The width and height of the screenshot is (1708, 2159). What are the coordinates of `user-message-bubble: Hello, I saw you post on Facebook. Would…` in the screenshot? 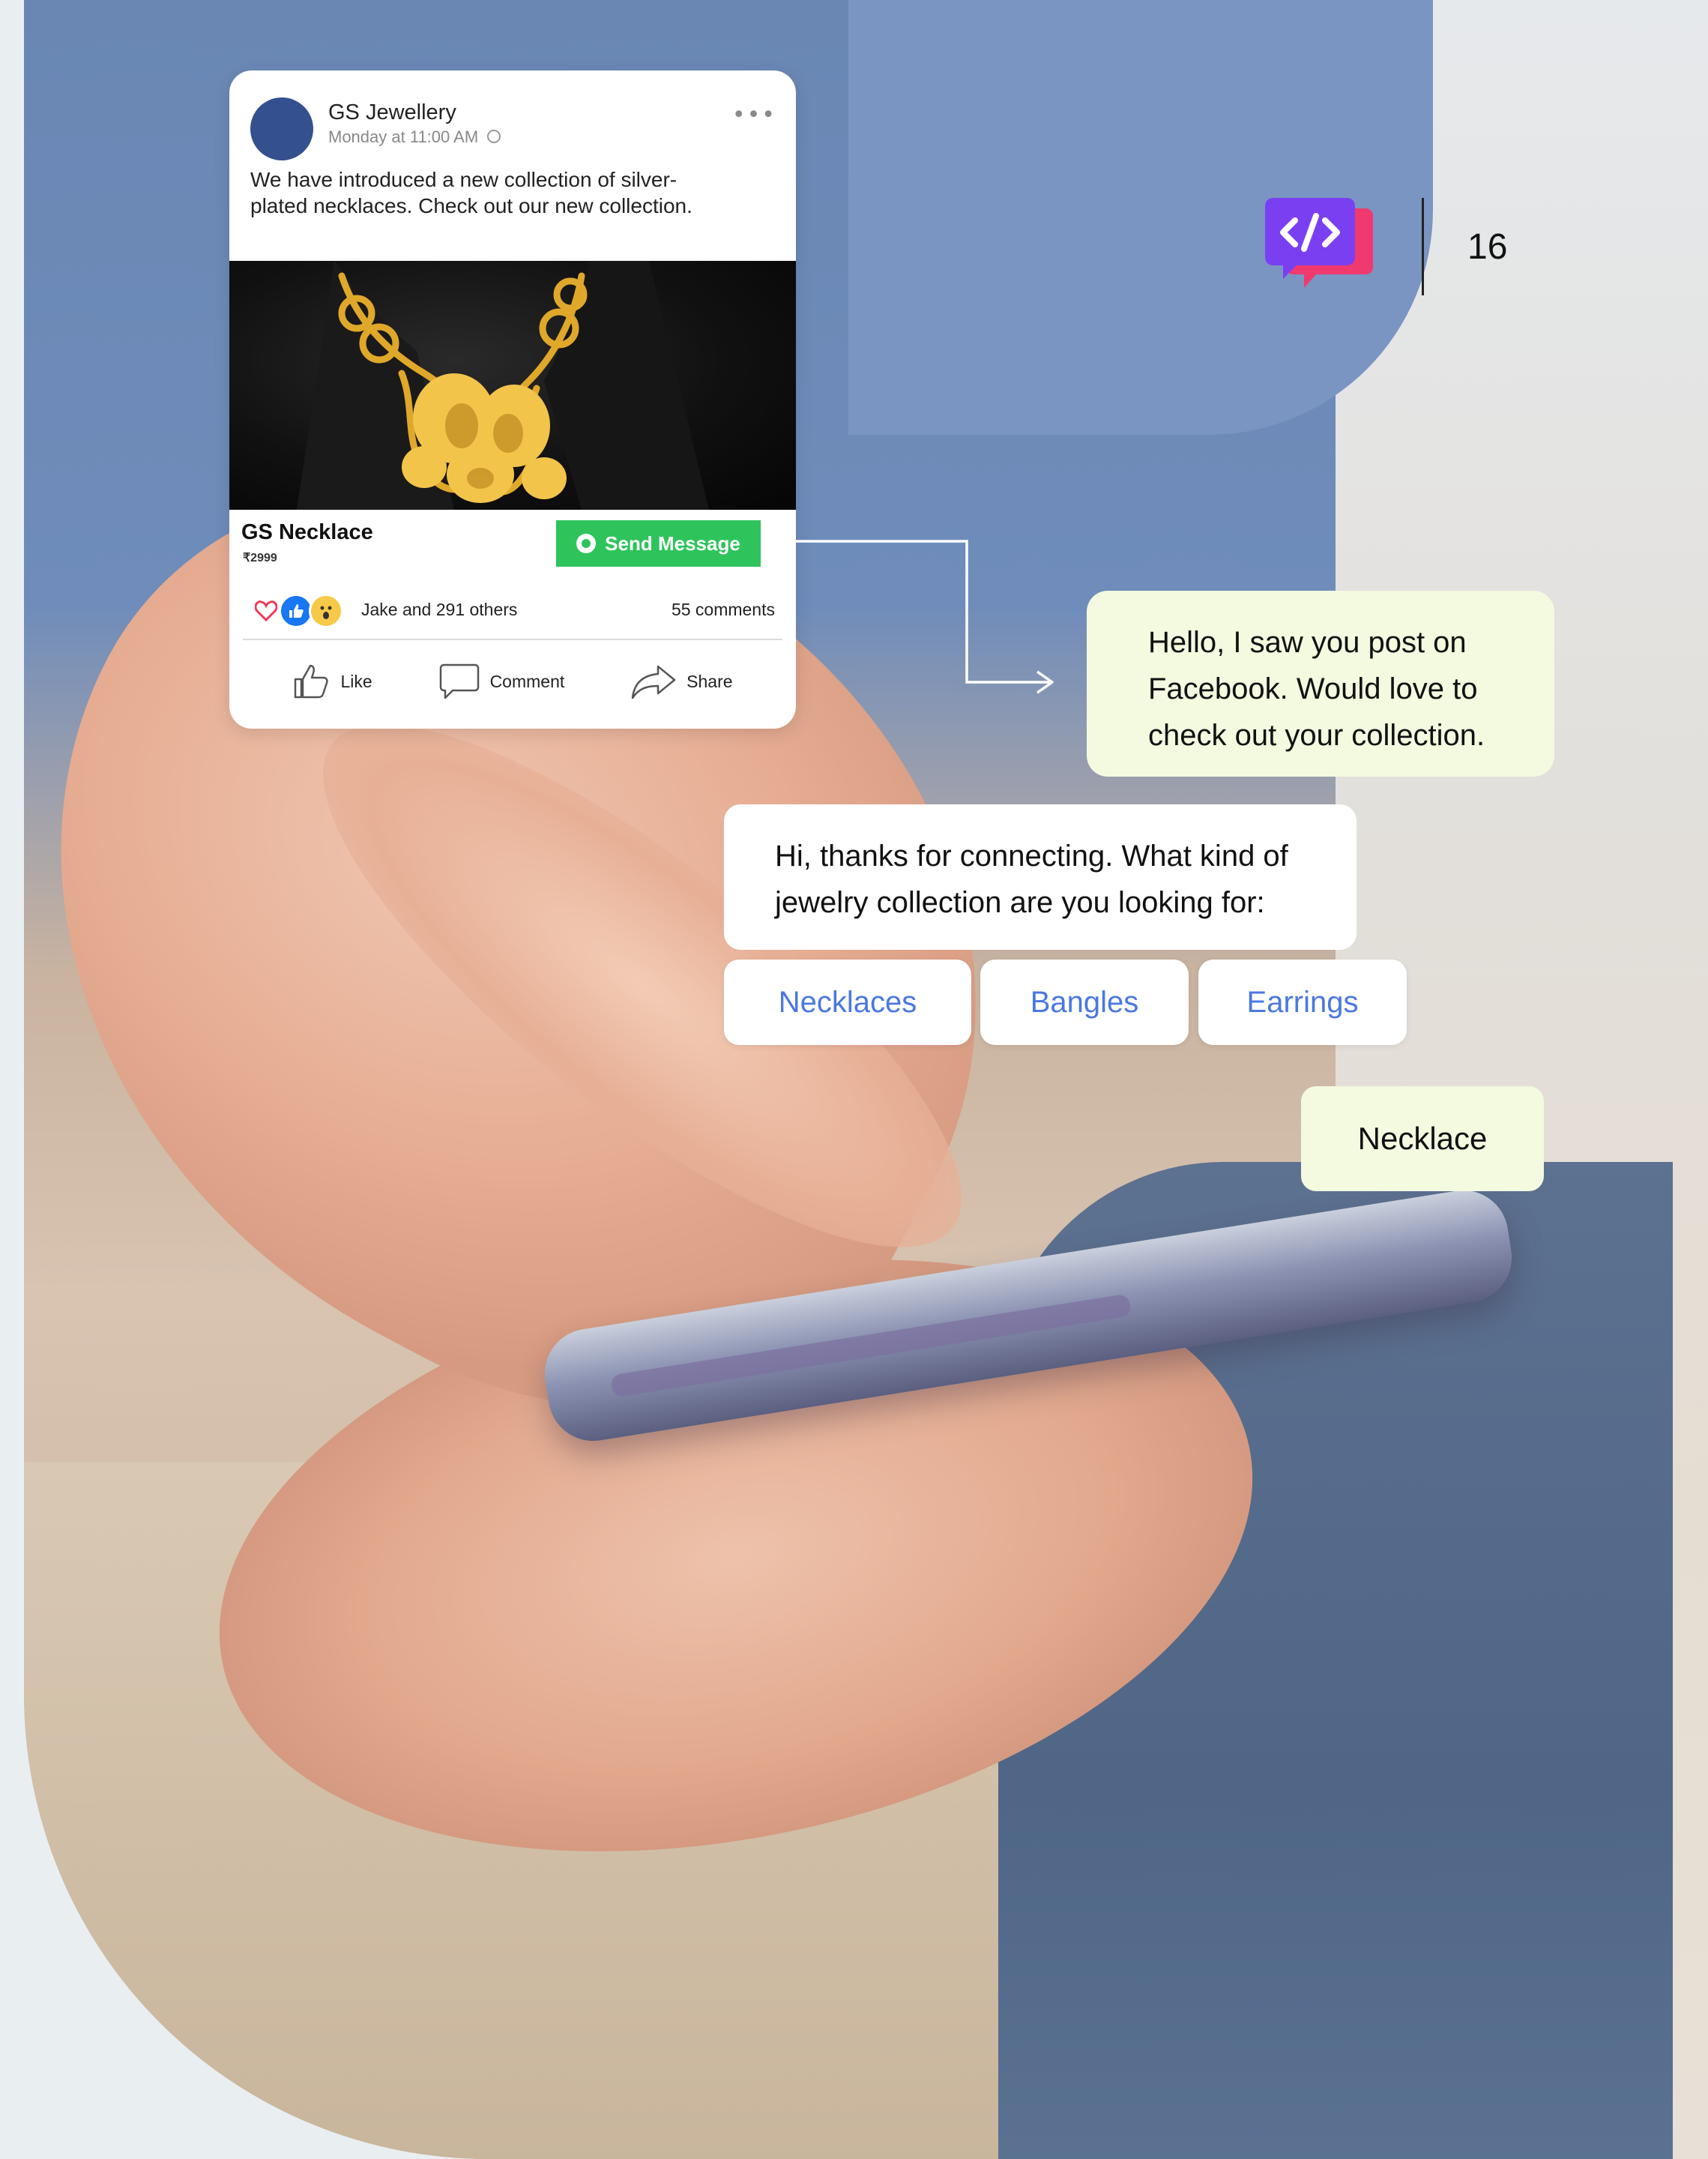 It's located at (1321, 684).